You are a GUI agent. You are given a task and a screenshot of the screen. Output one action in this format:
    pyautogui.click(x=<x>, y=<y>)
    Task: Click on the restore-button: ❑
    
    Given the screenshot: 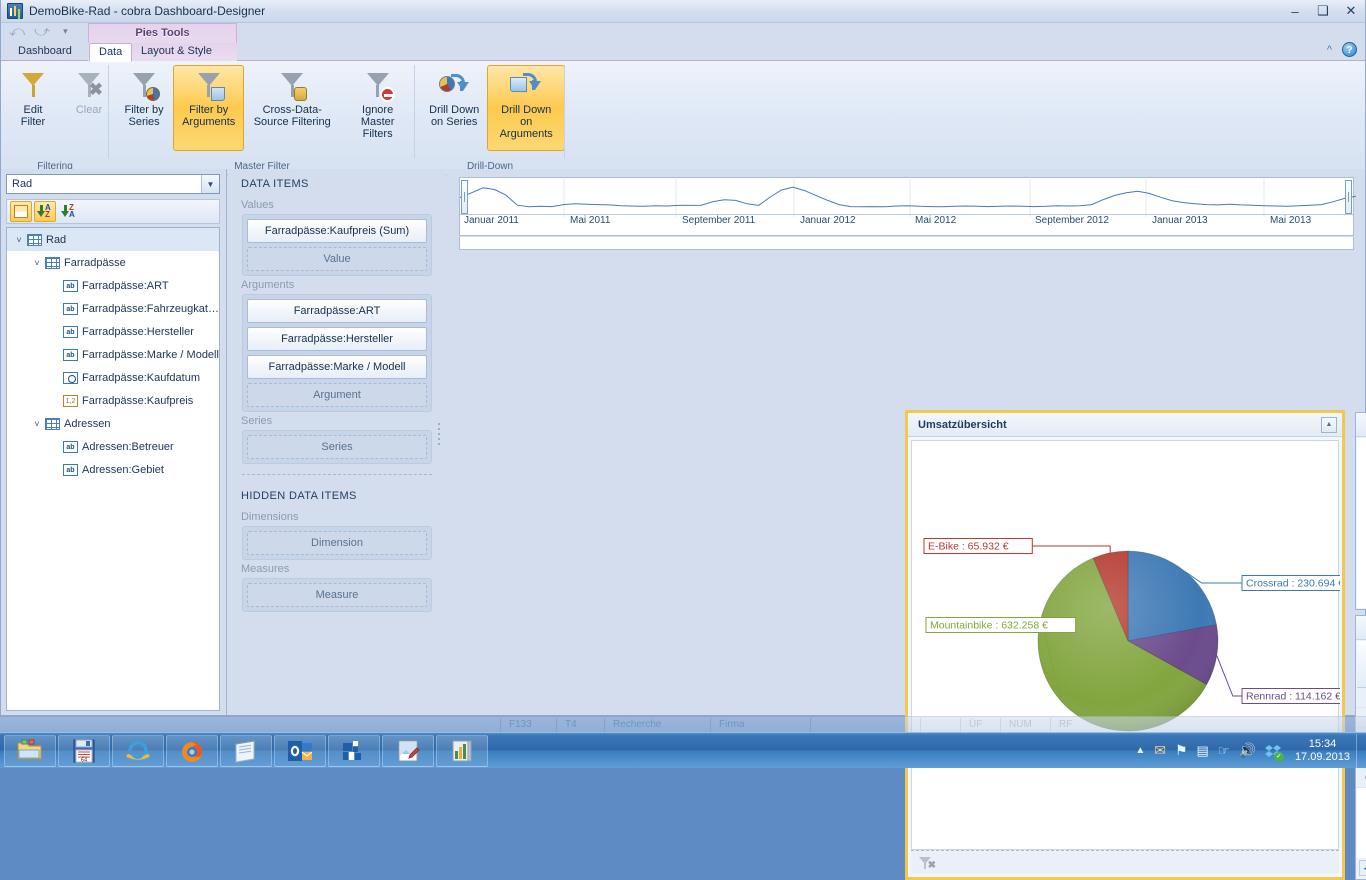 What is the action you would take?
    pyautogui.click(x=1323, y=11)
    